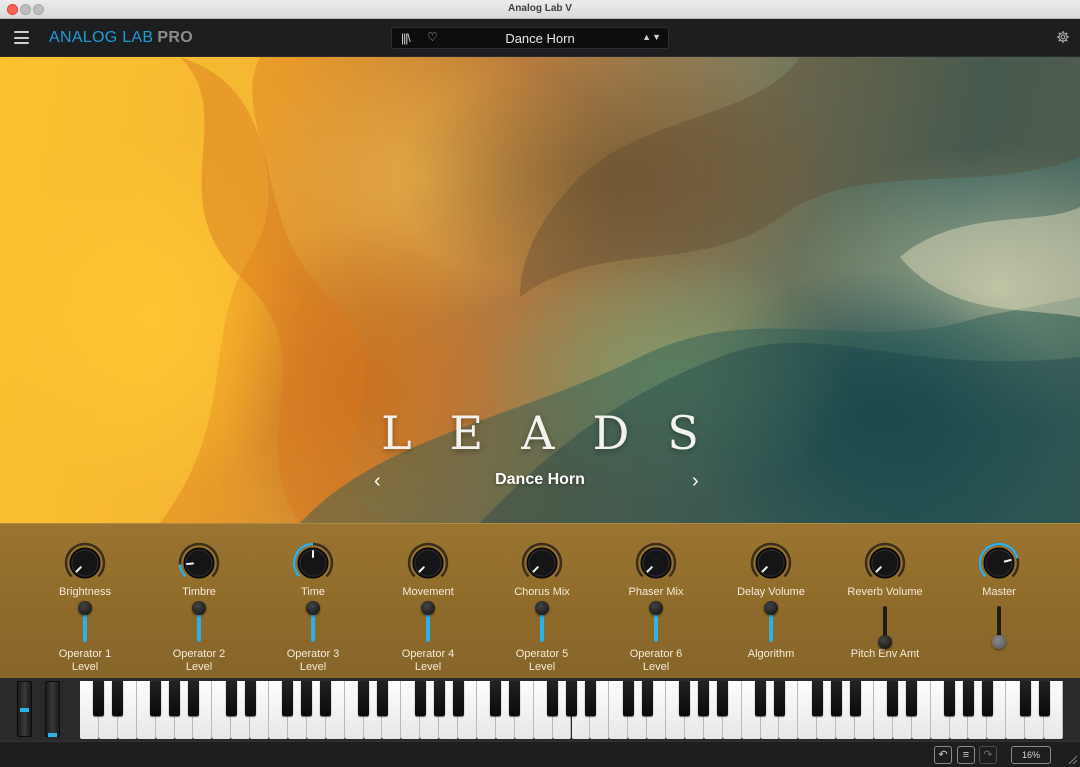  What do you see at coordinates (1072, 759) in the screenshot?
I see `resize-handle-icon` at bounding box center [1072, 759].